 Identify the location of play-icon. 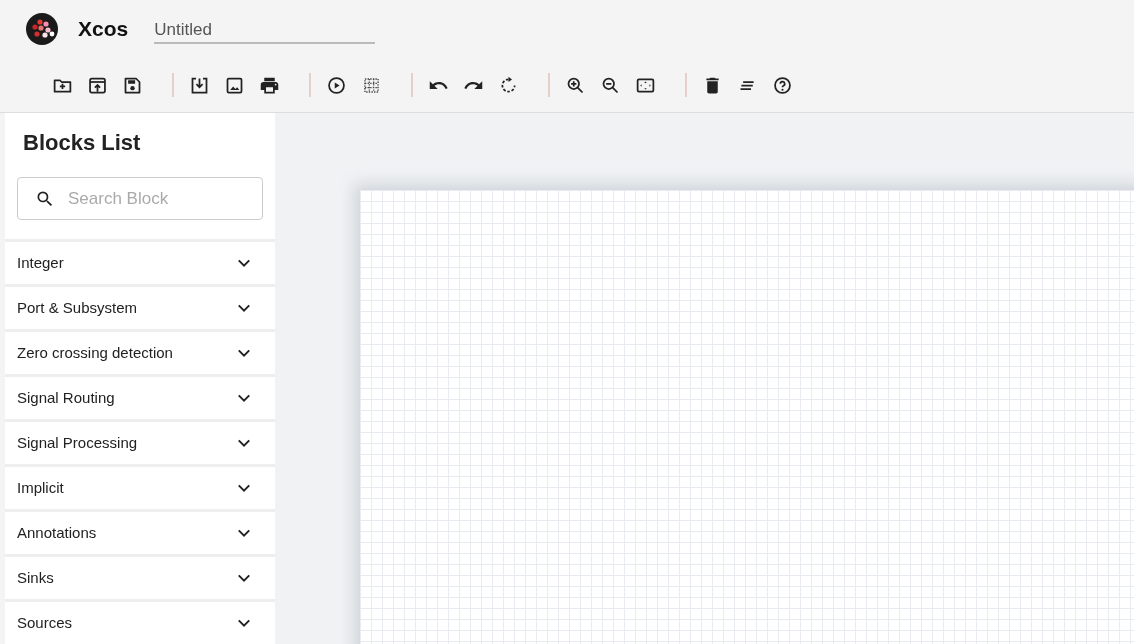
(336, 85).